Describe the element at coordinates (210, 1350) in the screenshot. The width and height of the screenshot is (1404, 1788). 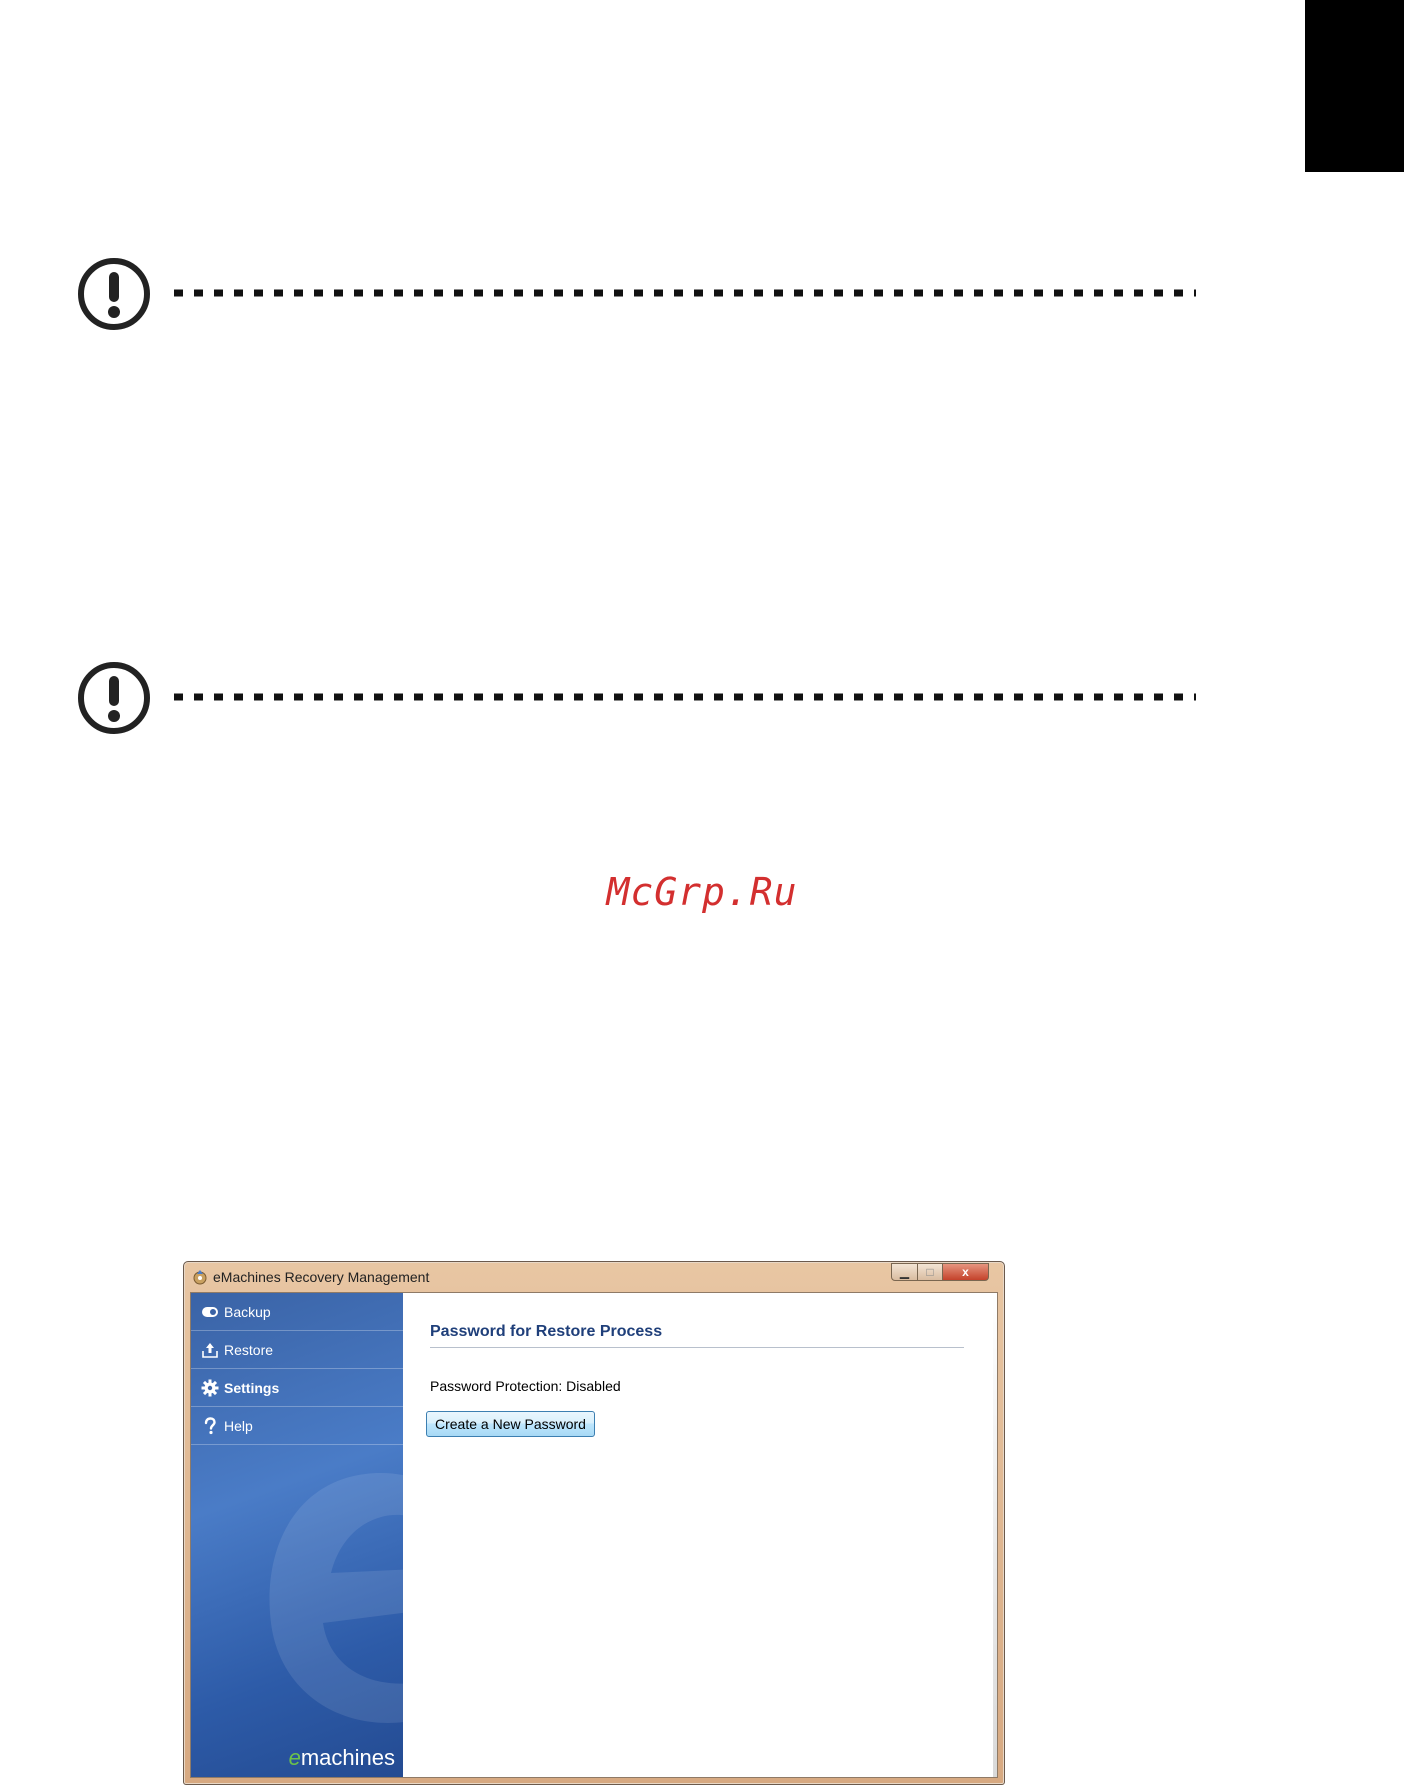
I see `restore-icon` at that location.